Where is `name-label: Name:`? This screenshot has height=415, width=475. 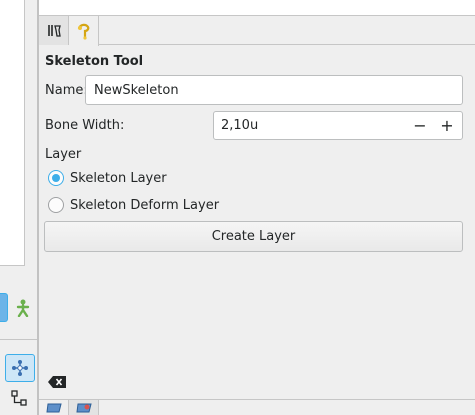
name-label: Name: is located at coordinates (66, 90).